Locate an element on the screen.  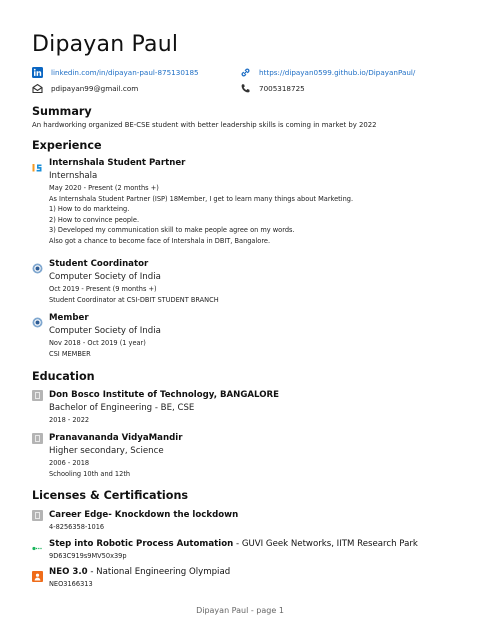
education-school: Pranavananda VidyaMandir is located at coordinates (116, 438).